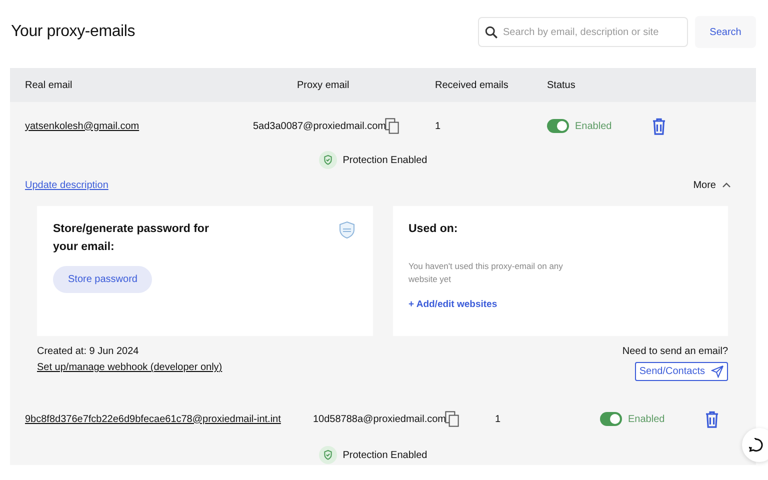 This screenshot has height=480, width=768. I want to click on card-title: Store/generate password for your email:, so click(131, 238).